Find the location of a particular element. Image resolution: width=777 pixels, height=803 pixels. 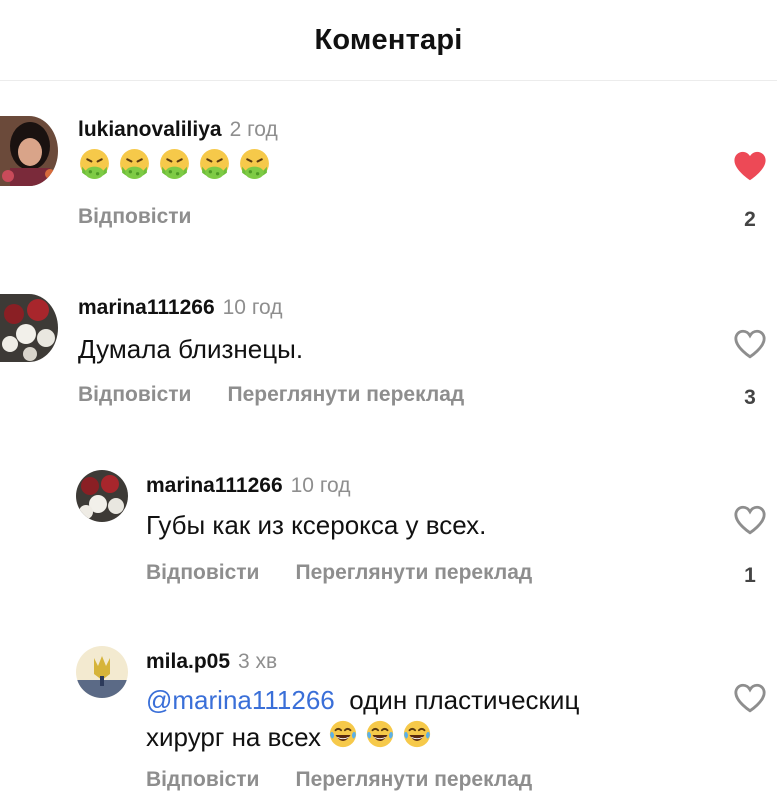

avatar-photo-icon is located at coordinates (29, 151).